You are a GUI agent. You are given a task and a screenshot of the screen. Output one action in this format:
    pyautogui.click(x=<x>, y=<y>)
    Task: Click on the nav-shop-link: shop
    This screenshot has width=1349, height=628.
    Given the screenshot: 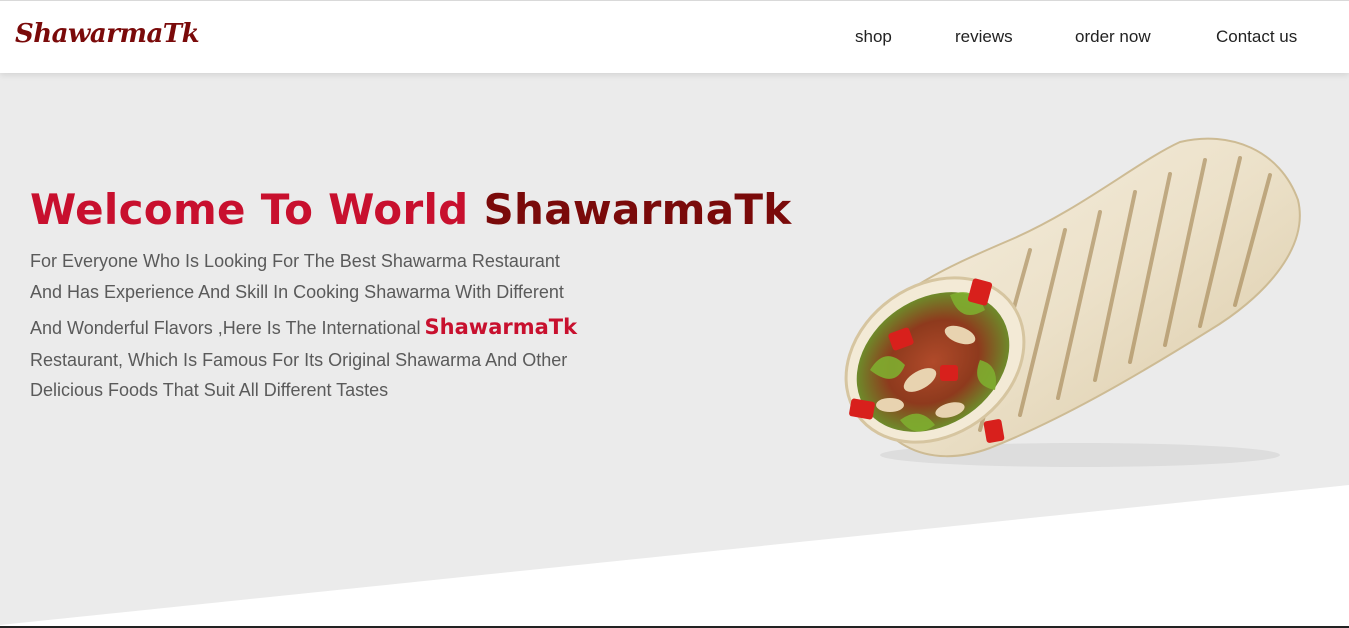 What is the action you would take?
    pyautogui.click(x=873, y=37)
    